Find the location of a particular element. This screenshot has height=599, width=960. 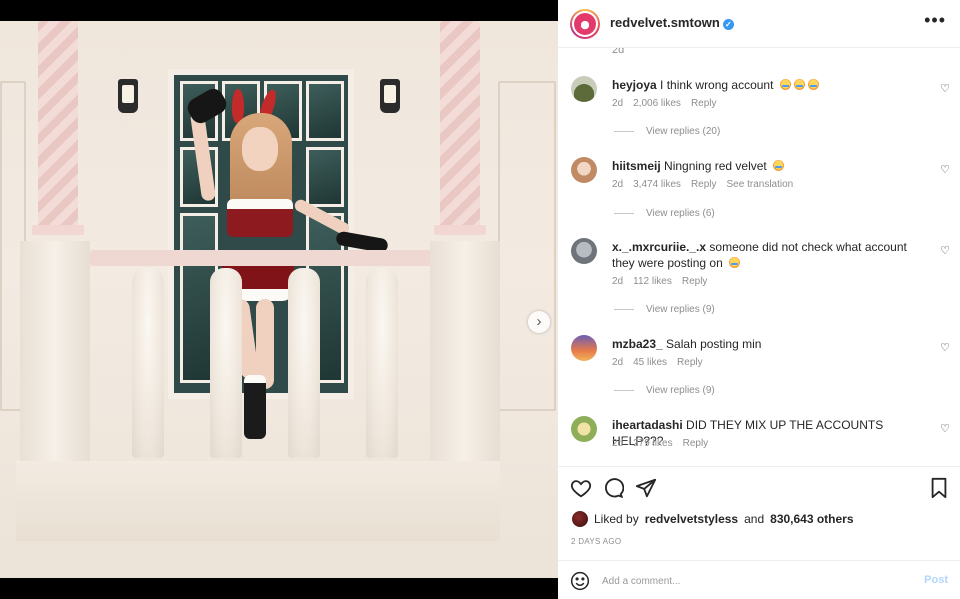

next-image-button: › is located at coordinates (539, 322).